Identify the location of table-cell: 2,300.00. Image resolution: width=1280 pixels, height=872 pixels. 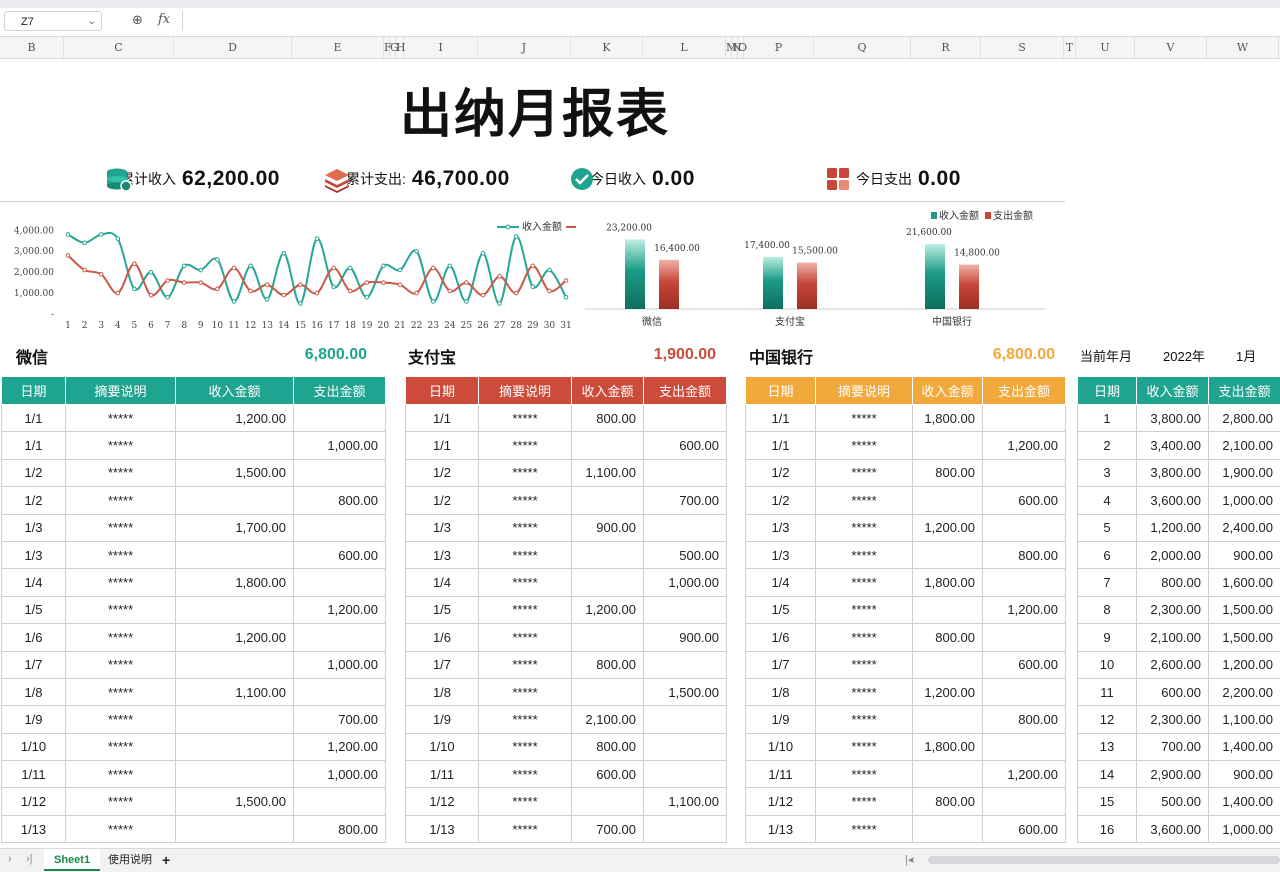
(1173, 609).